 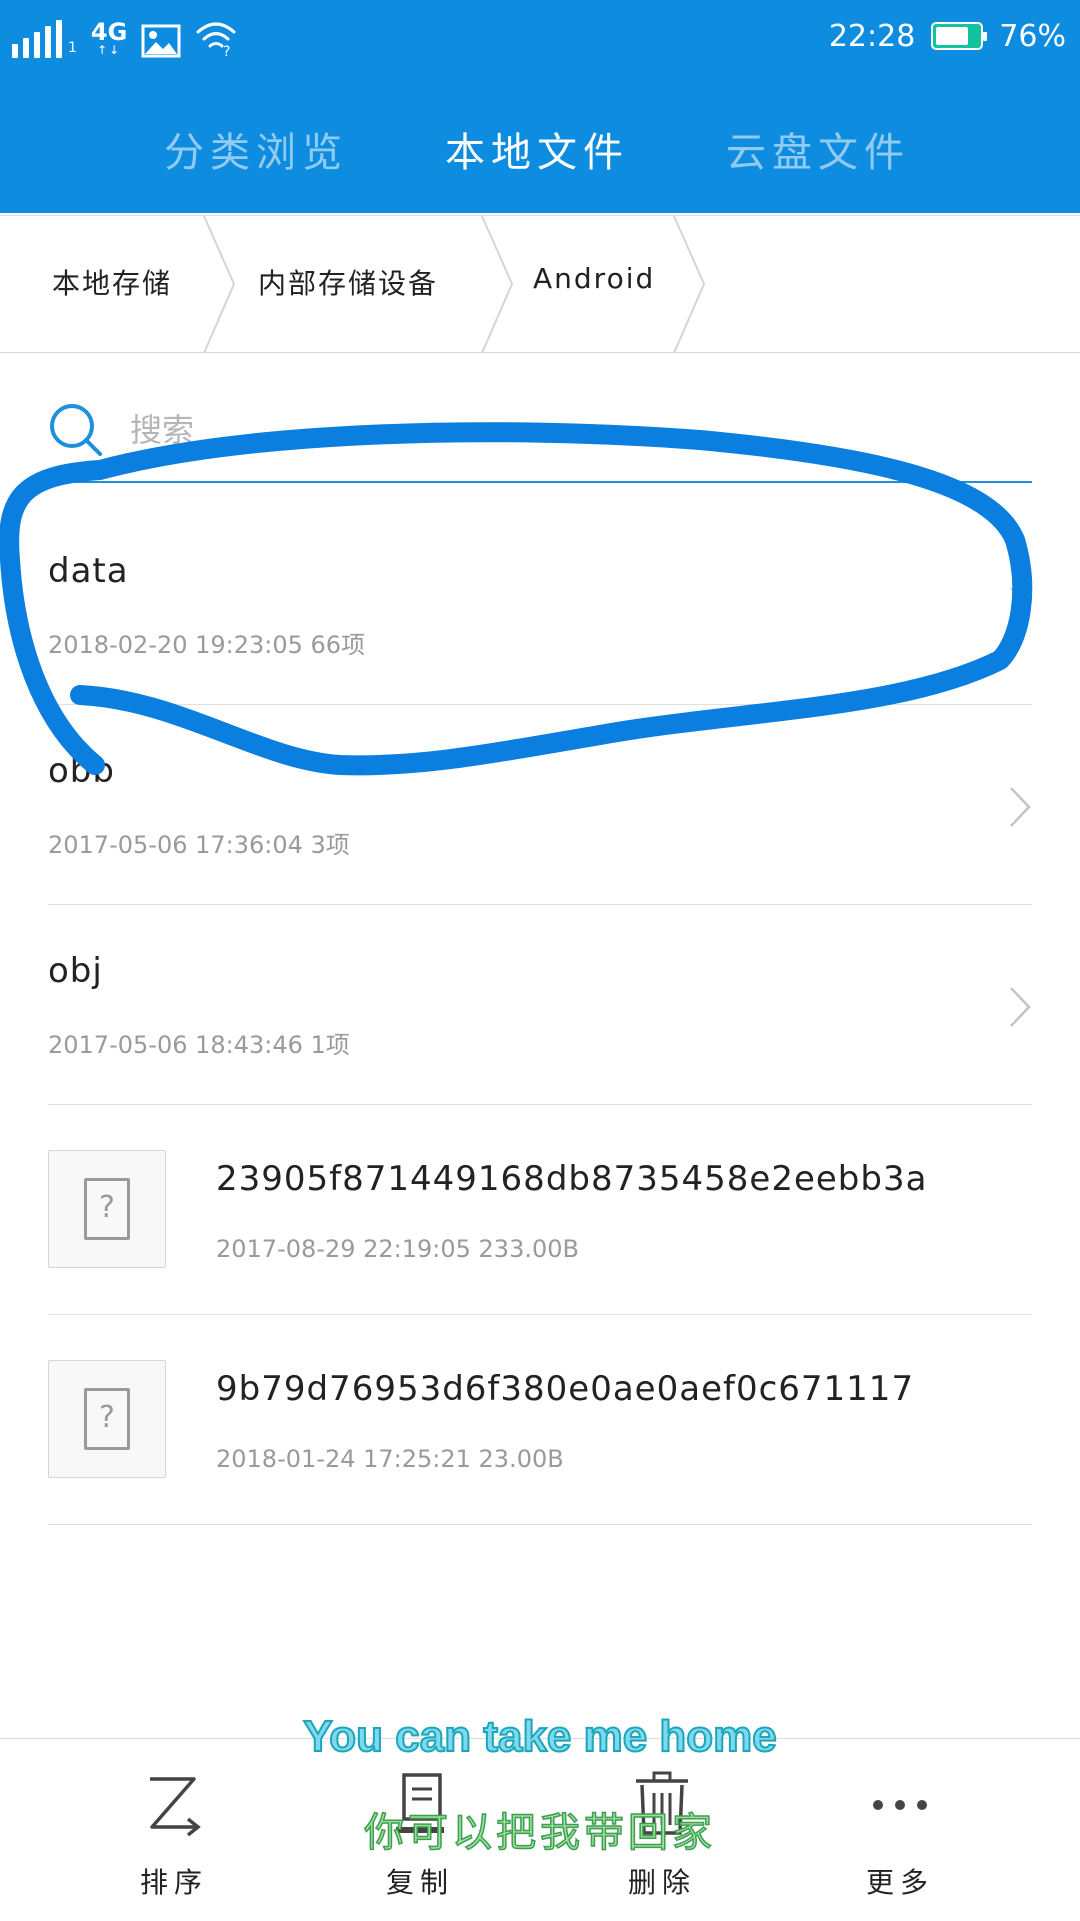 What do you see at coordinates (256, 149) in the screenshot?
I see `tab-category-browse: 分类浏览` at bounding box center [256, 149].